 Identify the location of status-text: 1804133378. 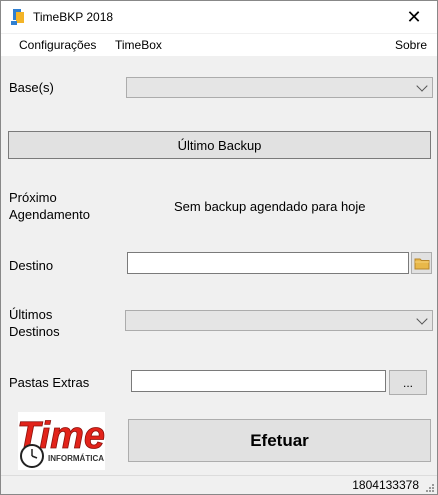
(385, 485).